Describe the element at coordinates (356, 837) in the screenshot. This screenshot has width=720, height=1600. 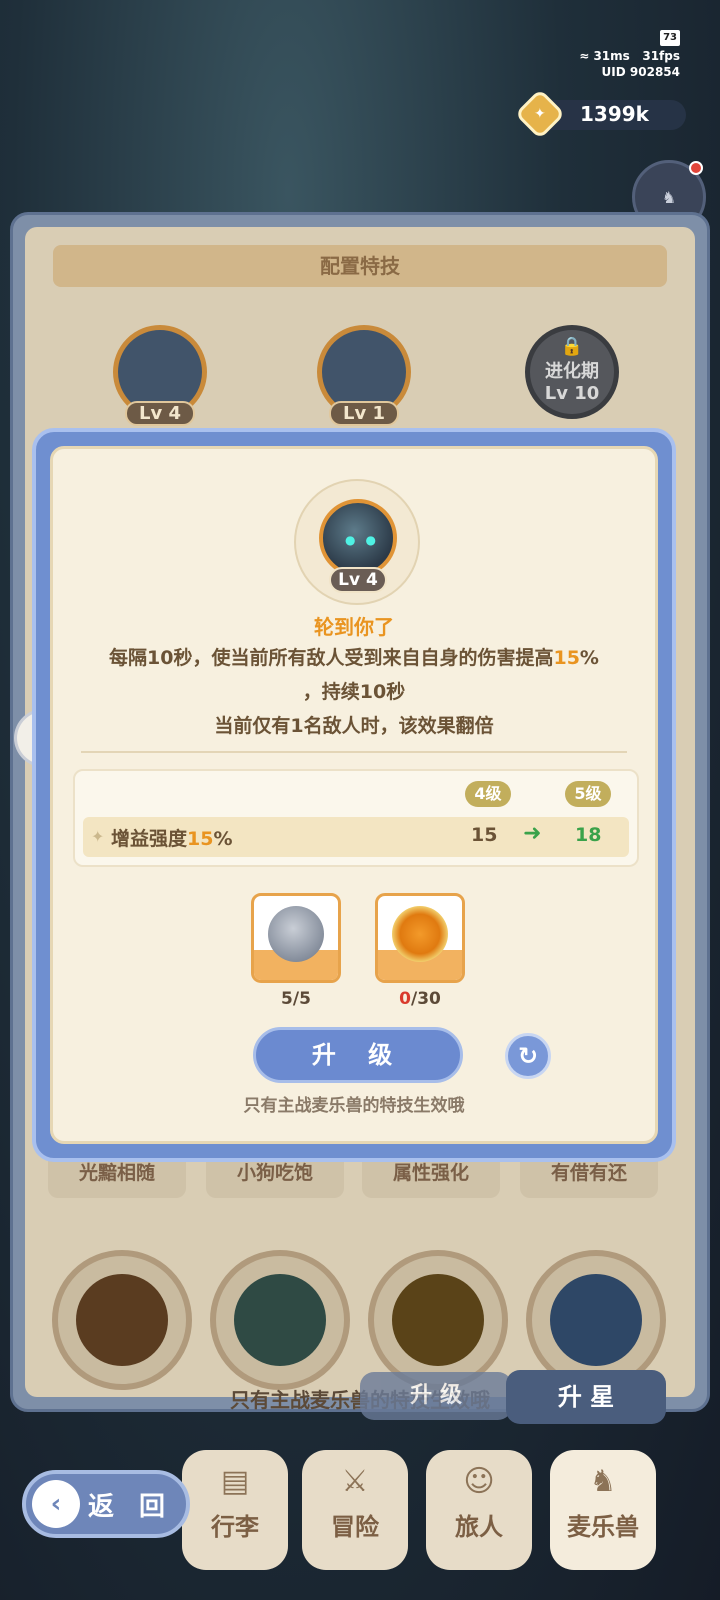
I see `stat-row: ✦ 增益强度15% 15 ➜ 18` at that location.